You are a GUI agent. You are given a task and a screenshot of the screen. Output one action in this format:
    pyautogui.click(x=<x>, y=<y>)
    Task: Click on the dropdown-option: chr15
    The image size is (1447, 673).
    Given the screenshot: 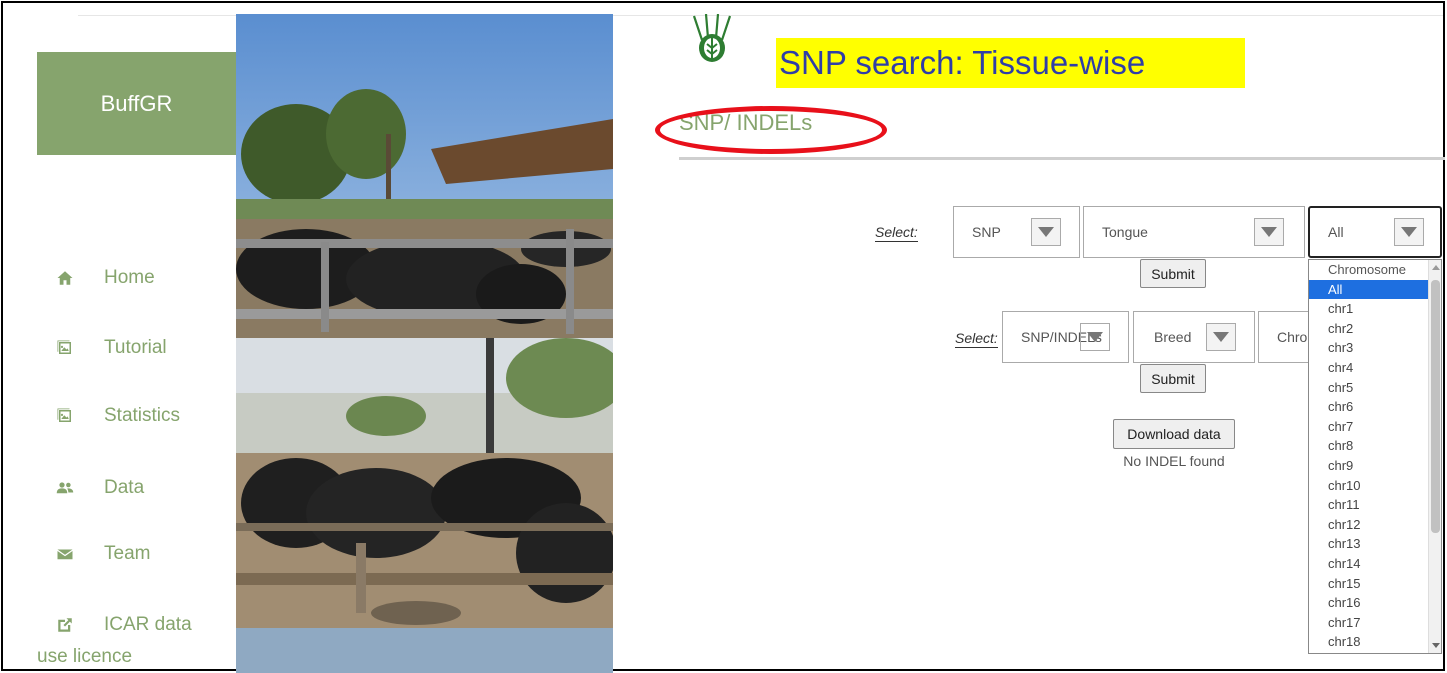 What is the action you would take?
    pyautogui.click(x=1369, y=584)
    